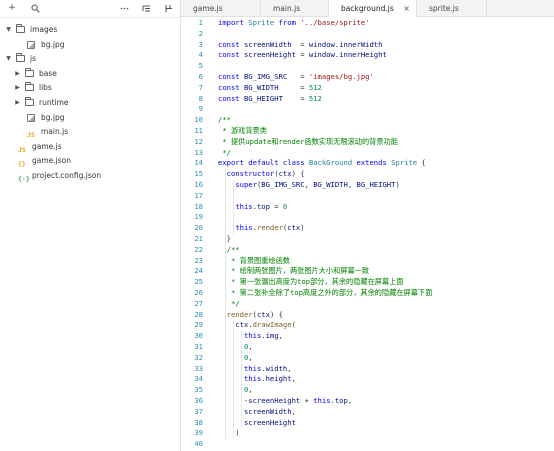 The height and width of the screenshot is (451, 554). What do you see at coordinates (198, 217) in the screenshot?
I see `line-number: 19` at bounding box center [198, 217].